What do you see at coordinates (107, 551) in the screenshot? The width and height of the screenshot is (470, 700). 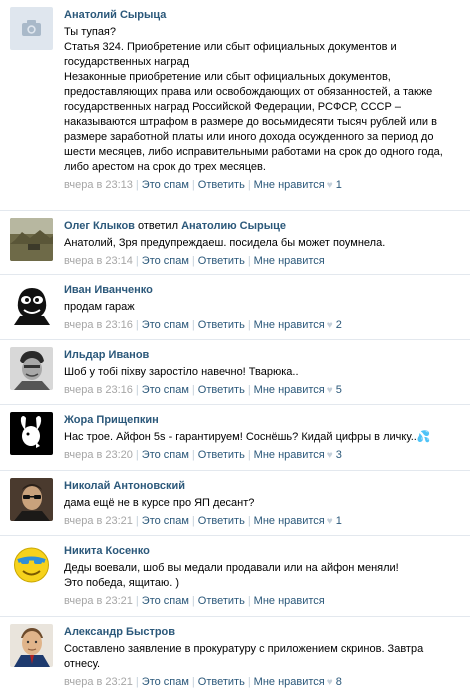 I see `comment-author: Никита Косенко` at bounding box center [107, 551].